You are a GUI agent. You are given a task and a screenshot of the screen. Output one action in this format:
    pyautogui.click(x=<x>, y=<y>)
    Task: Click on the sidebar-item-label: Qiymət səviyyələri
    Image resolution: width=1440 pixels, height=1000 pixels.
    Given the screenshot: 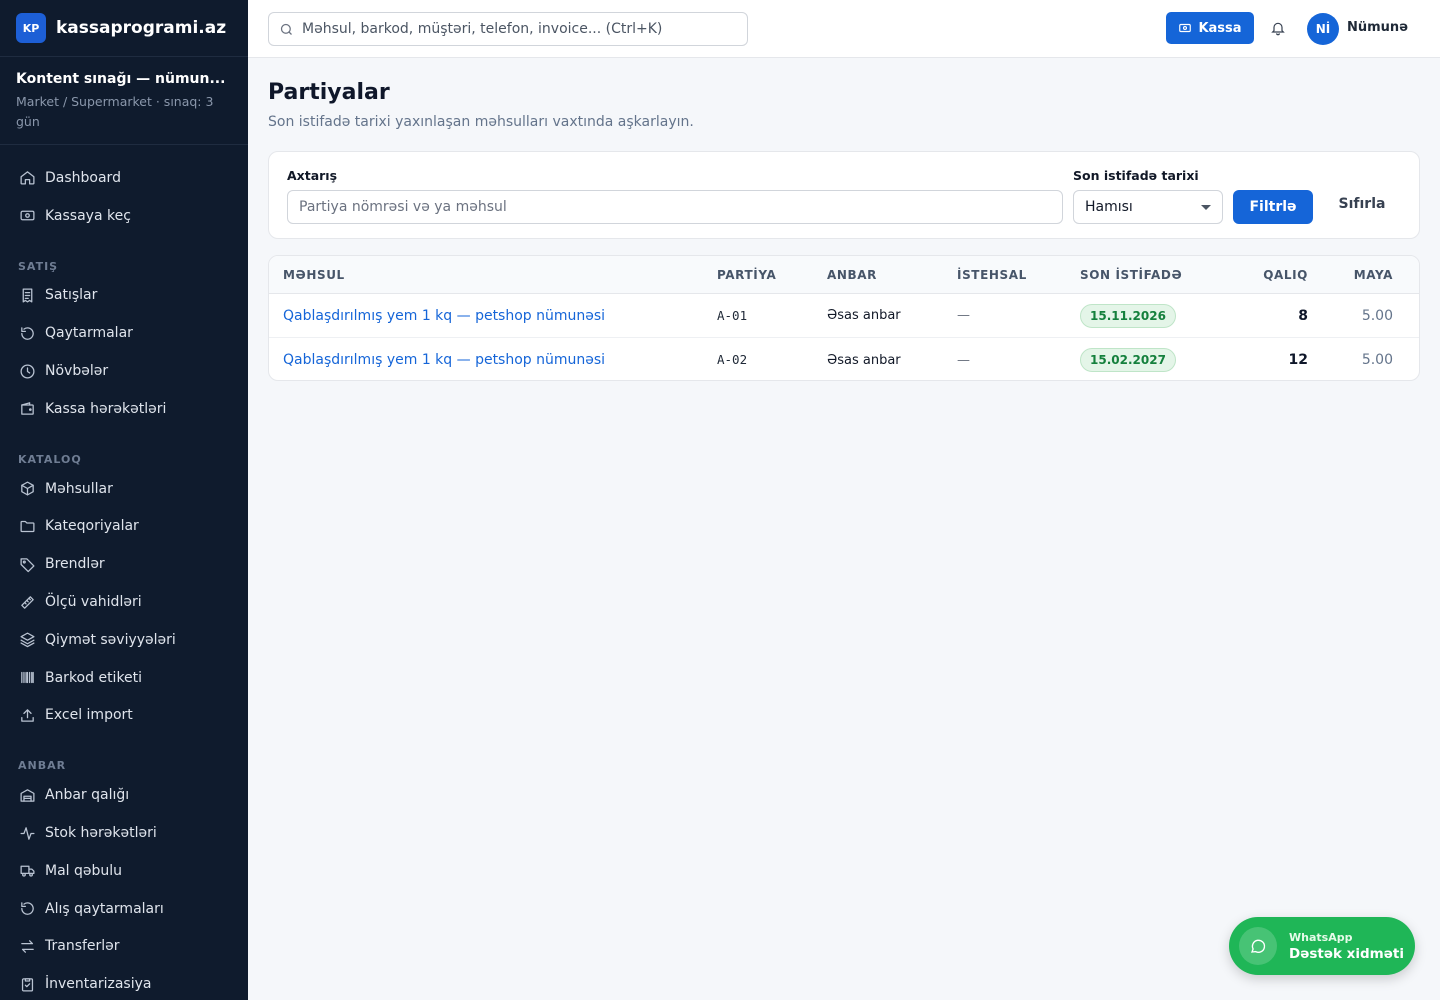 What is the action you would take?
    pyautogui.click(x=110, y=639)
    